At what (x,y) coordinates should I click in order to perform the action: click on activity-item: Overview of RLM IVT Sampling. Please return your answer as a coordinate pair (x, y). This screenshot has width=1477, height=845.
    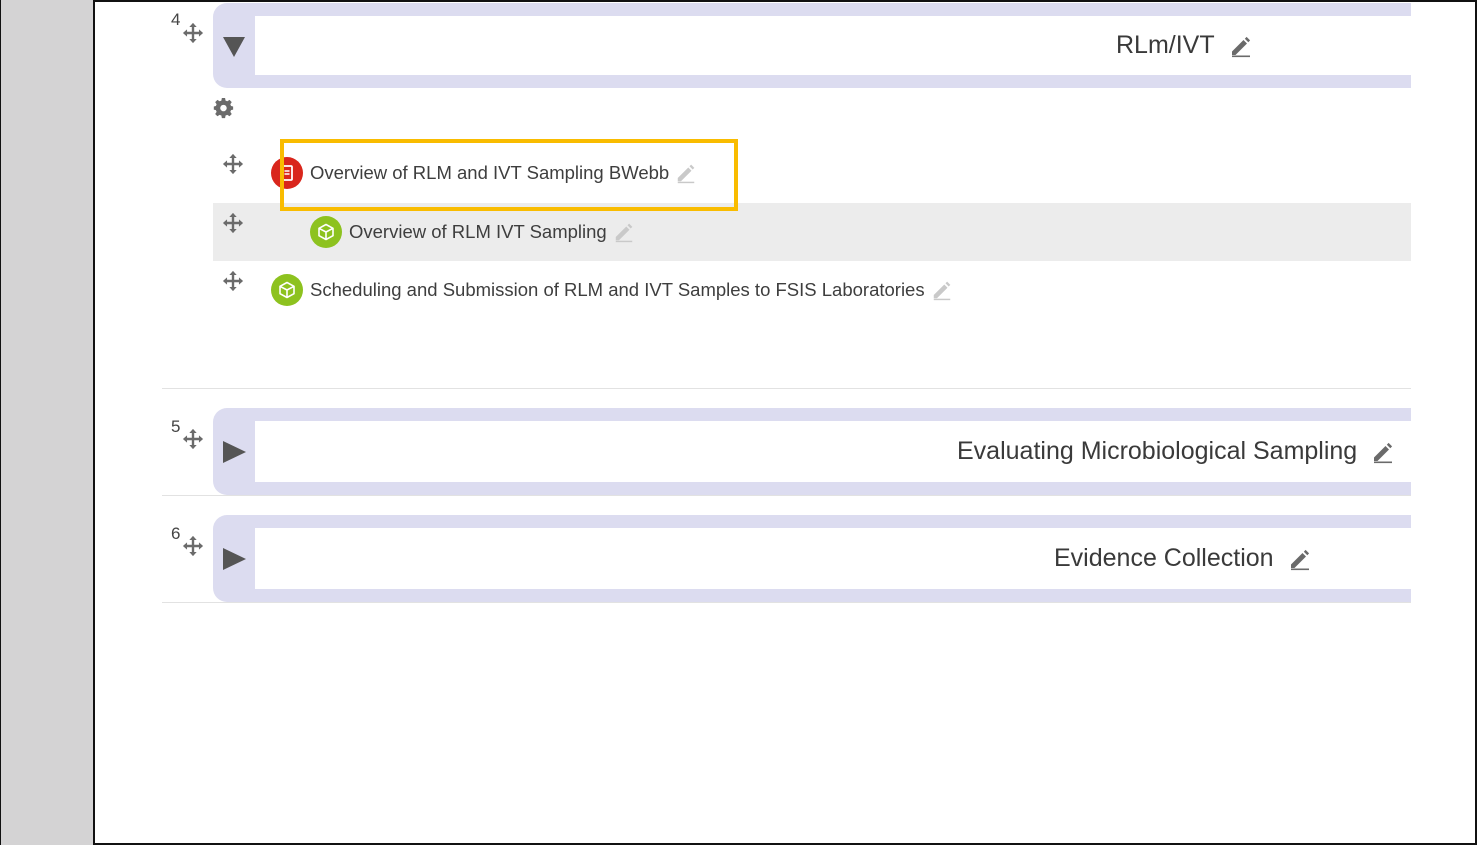
    Looking at the image, I should click on (472, 232).